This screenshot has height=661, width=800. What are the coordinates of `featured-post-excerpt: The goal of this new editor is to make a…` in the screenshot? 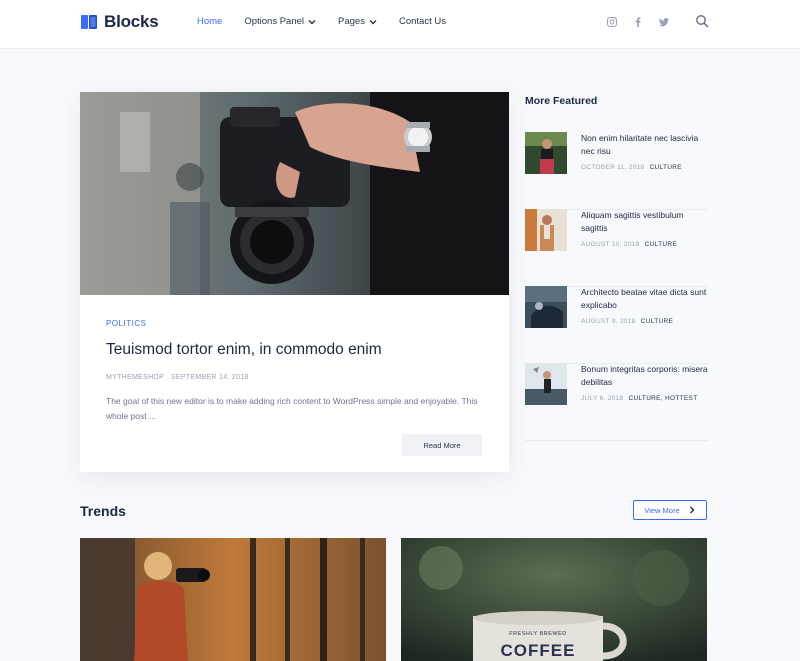 It's located at (292, 408).